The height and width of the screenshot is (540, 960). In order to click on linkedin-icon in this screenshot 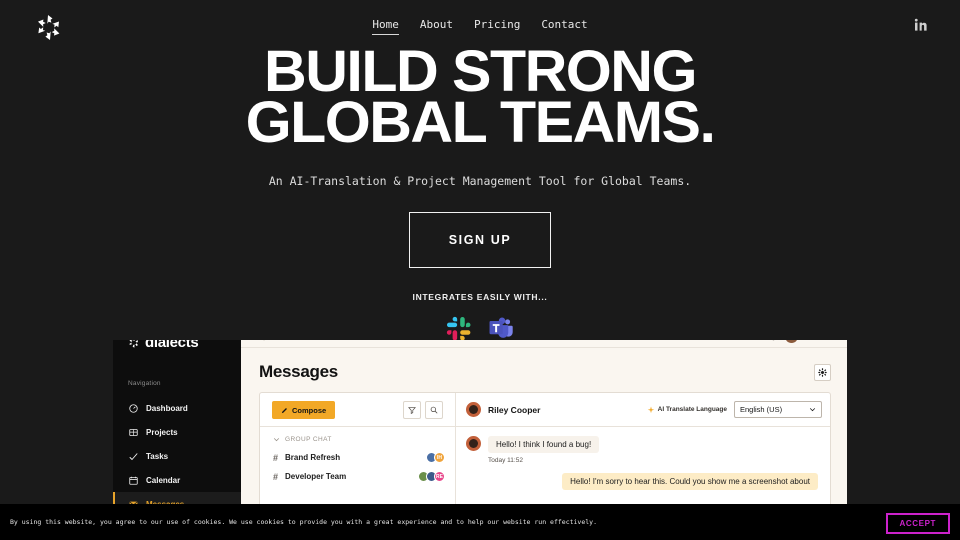, I will do `click(921, 25)`.